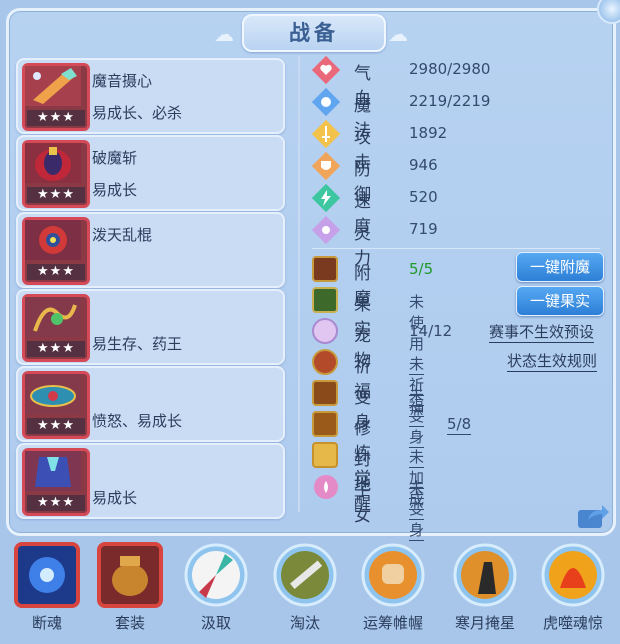 This screenshot has height=644, width=620. Describe the element at coordinates (150, 96) in the screenshot. I see `equipment-card-1: ★★★ 魔音摄心 易成长、必杀` at that location.